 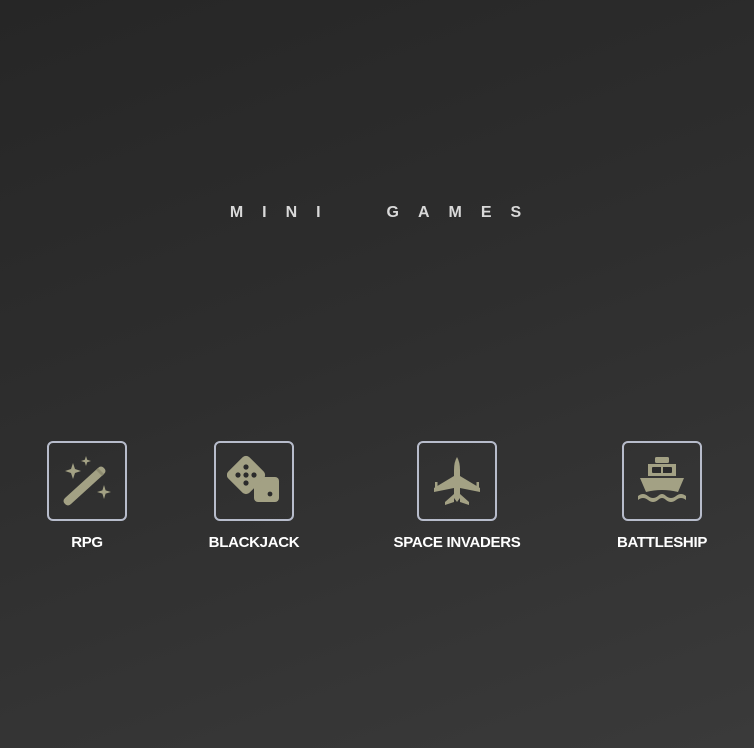 I want to click on game-icon-button-rpg, so click(x=87, y=481).